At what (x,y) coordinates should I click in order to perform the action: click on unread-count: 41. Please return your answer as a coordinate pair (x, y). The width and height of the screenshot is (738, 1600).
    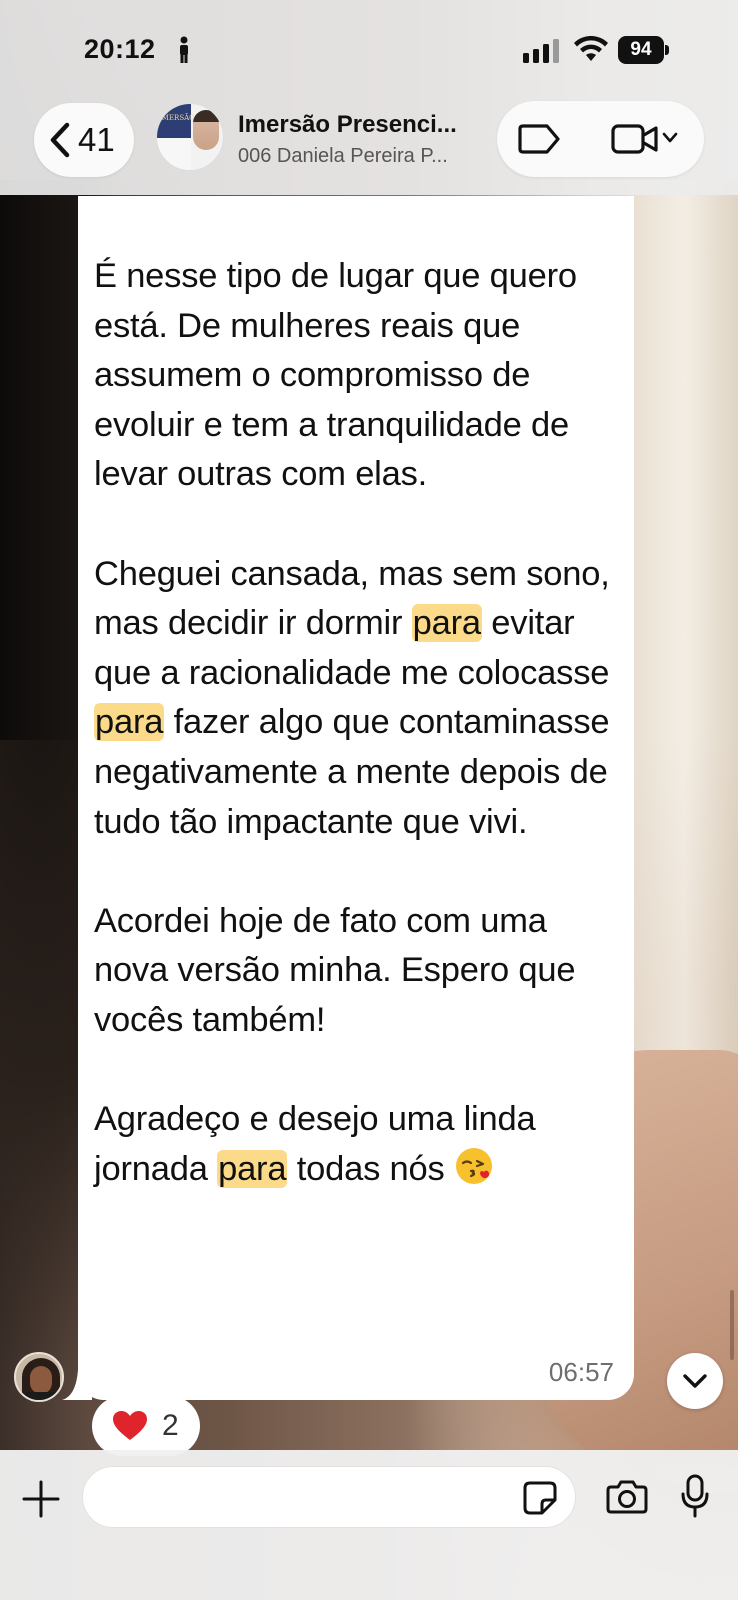
    Looking at the image, I should click on (96, 139).